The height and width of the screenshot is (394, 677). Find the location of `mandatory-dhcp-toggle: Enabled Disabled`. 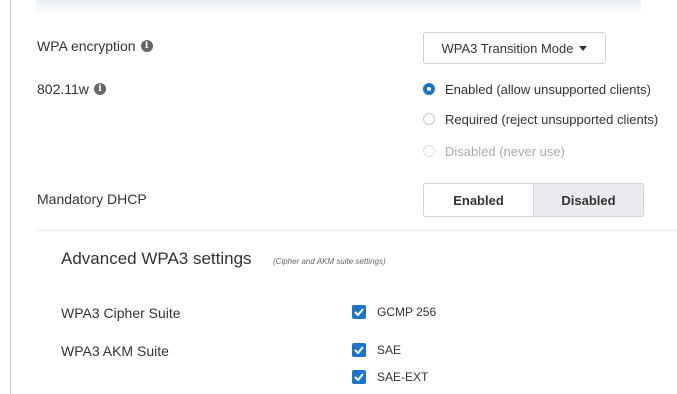

mandatory-dhcp-toggle: Enabled Disabled is located at coordinates (533, 200).